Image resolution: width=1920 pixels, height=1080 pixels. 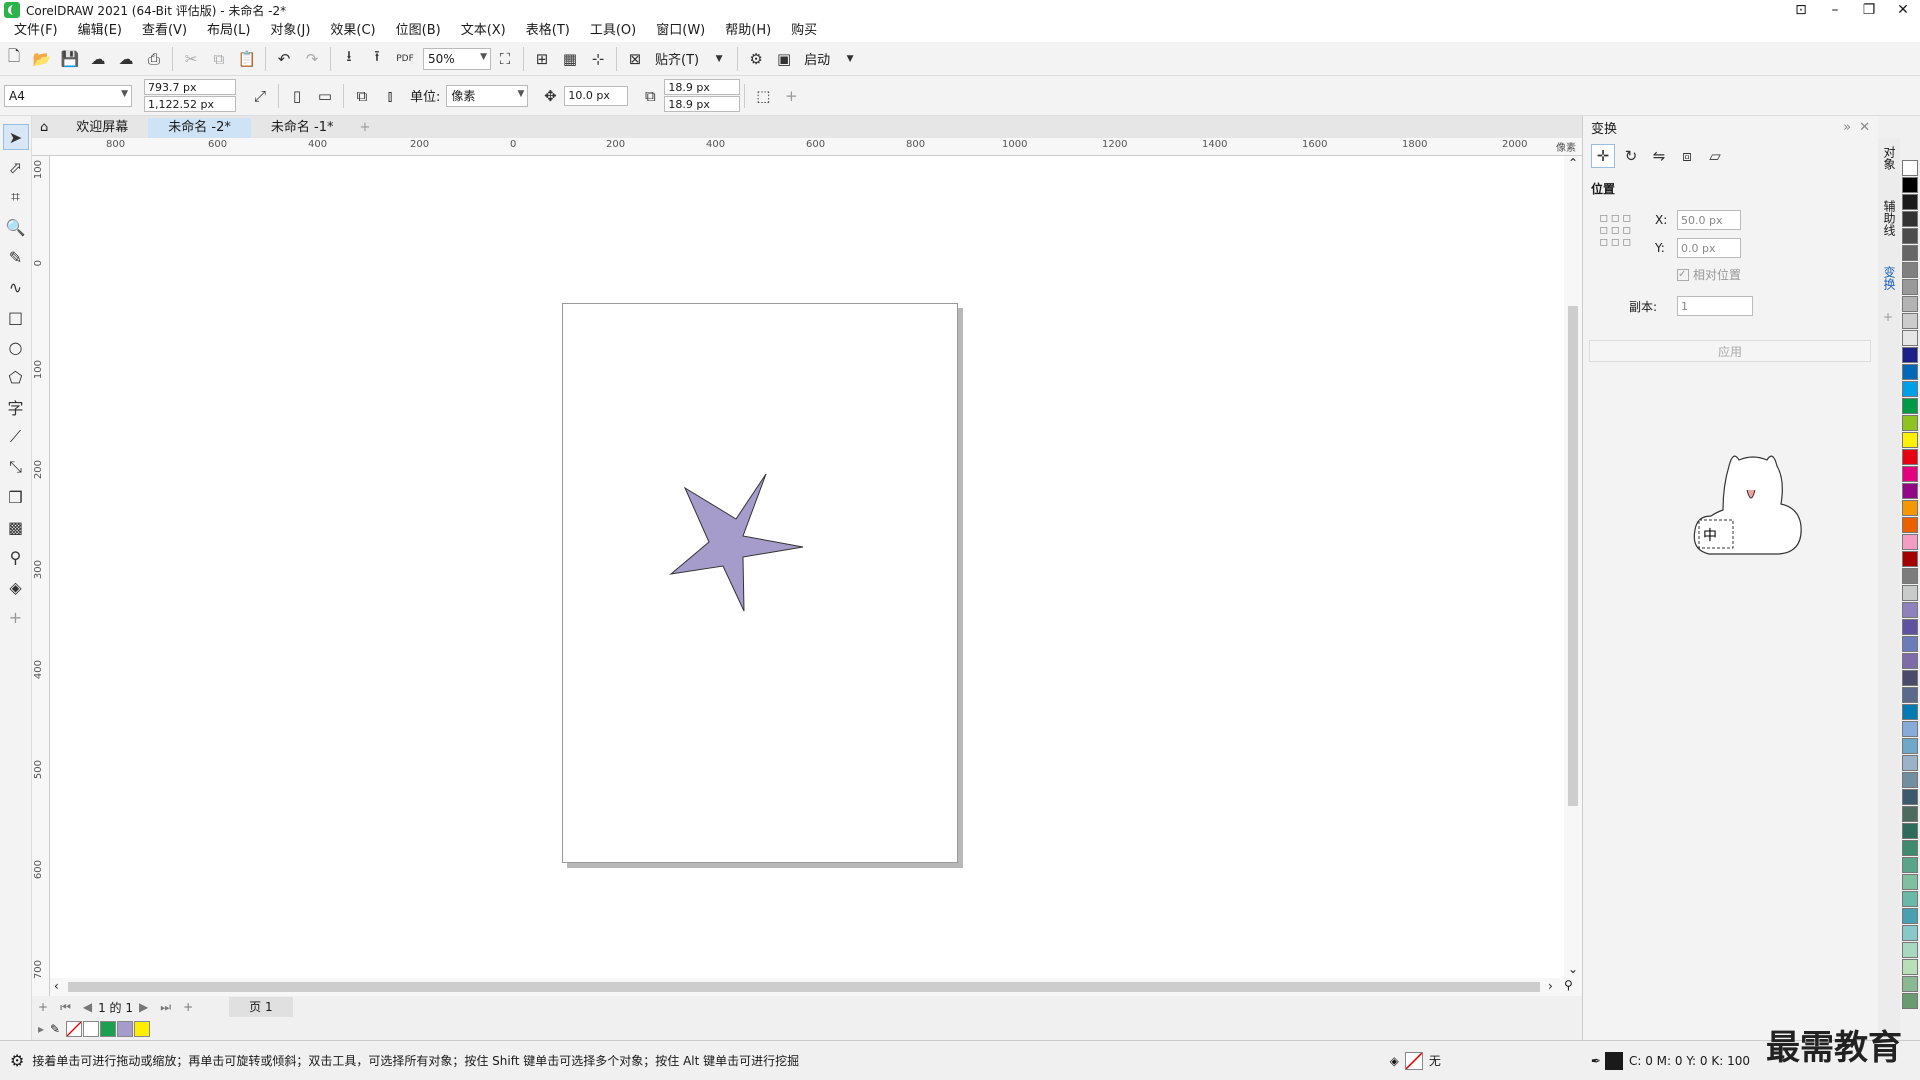 I want to click on import-icon: ⭳, so click(x=349, y=59).